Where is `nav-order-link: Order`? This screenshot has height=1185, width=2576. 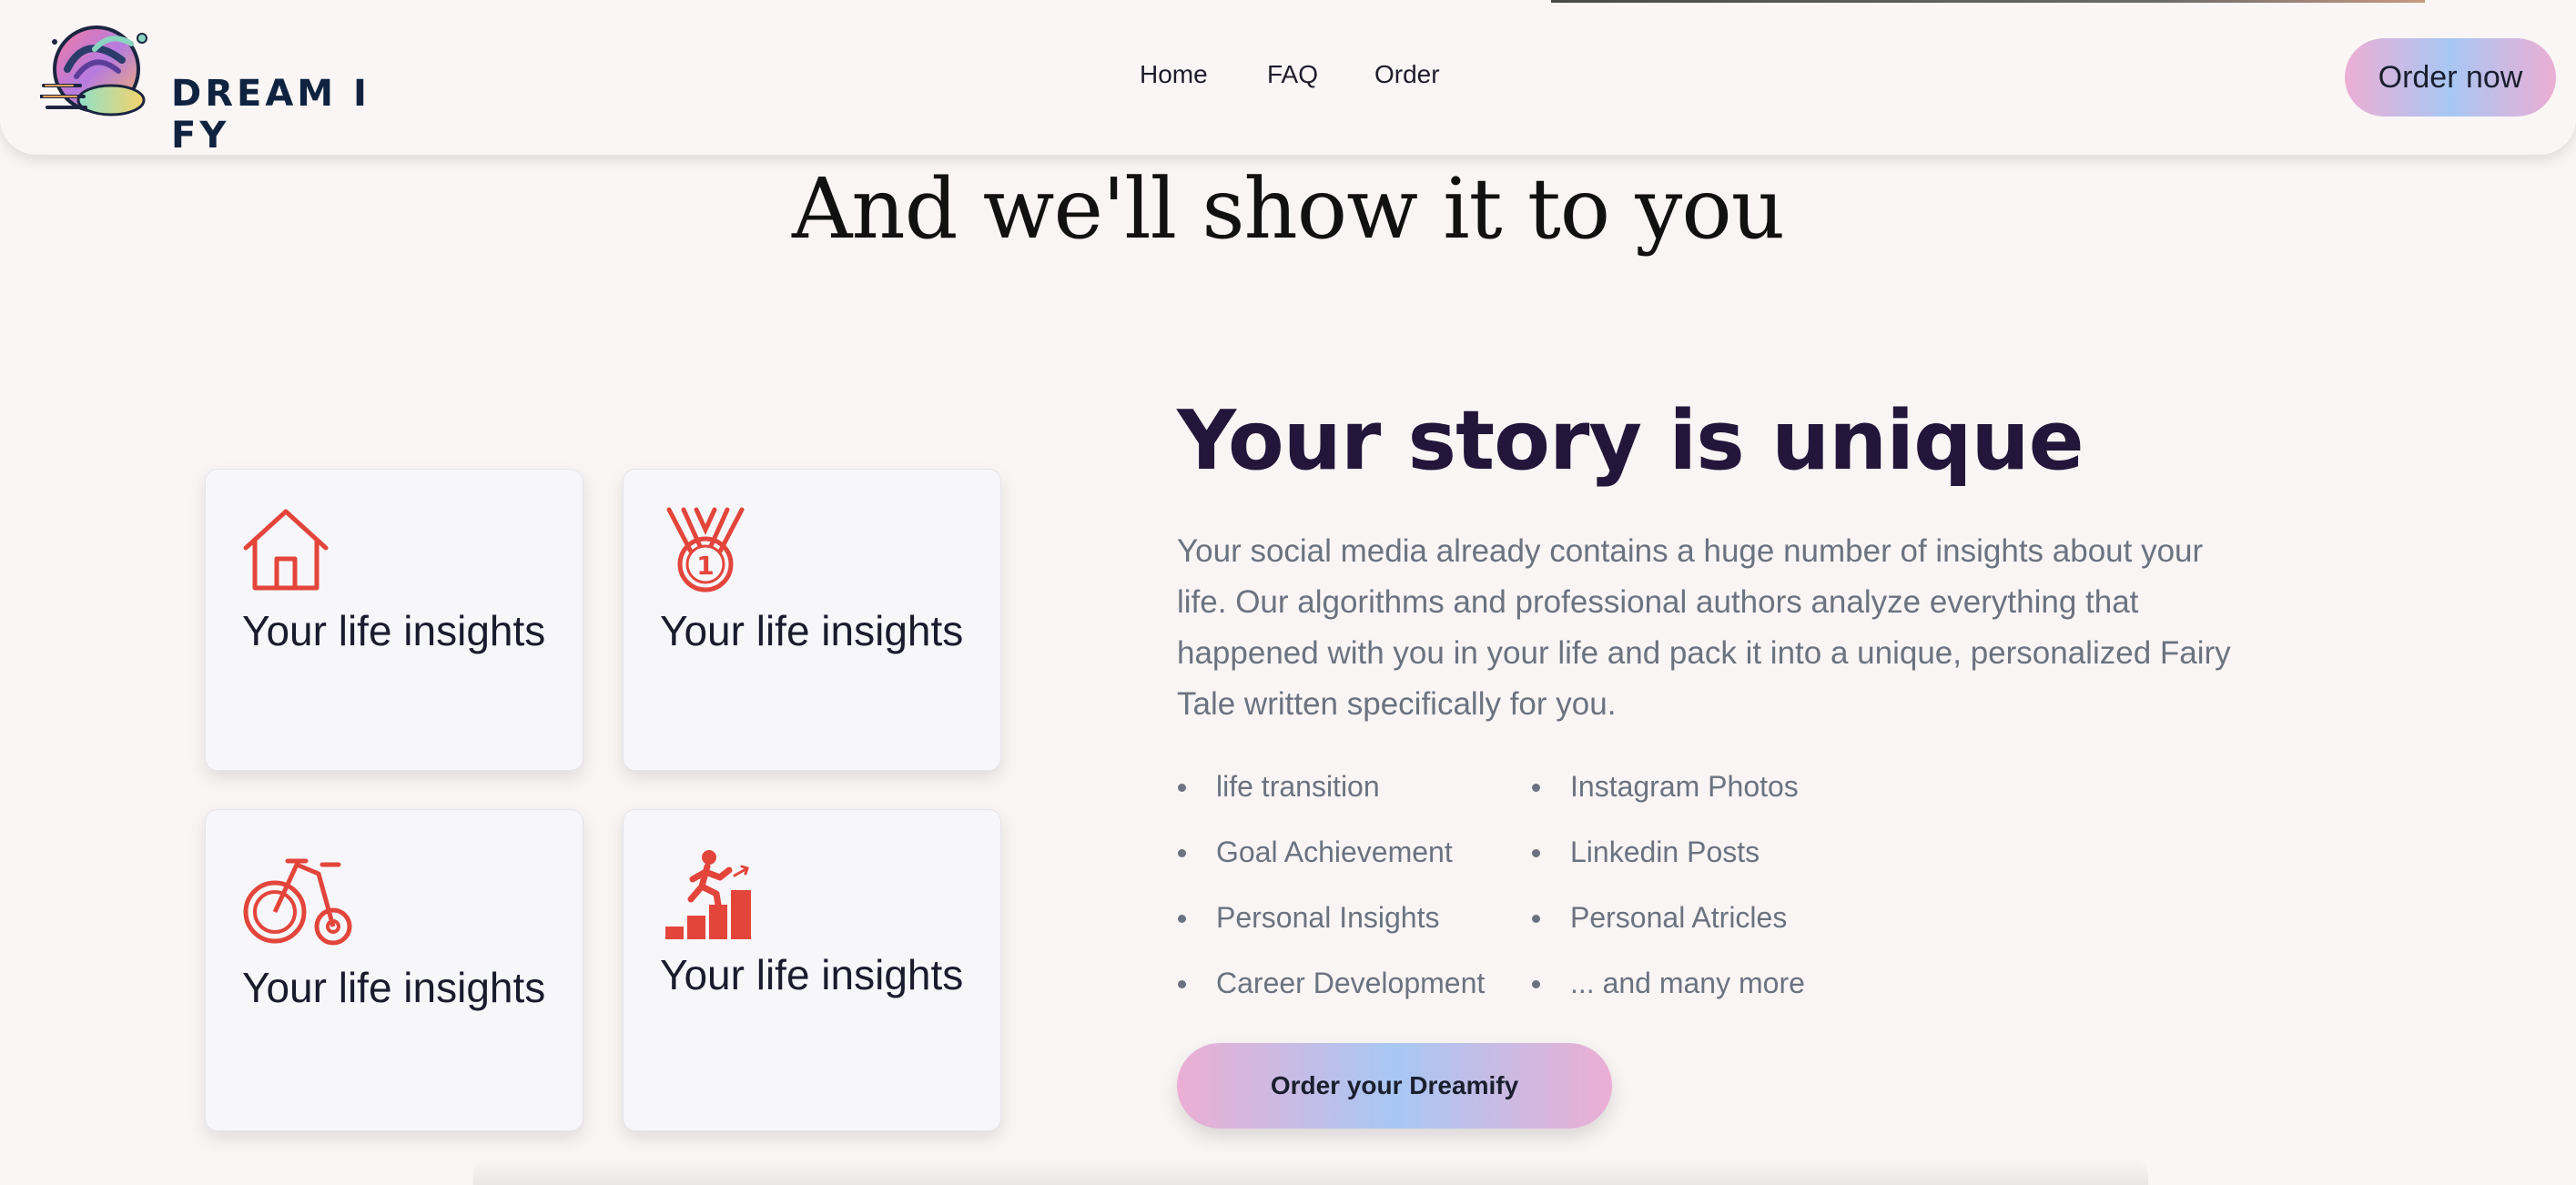 nav-order-link: Order is located at coordinates (1407, 74).